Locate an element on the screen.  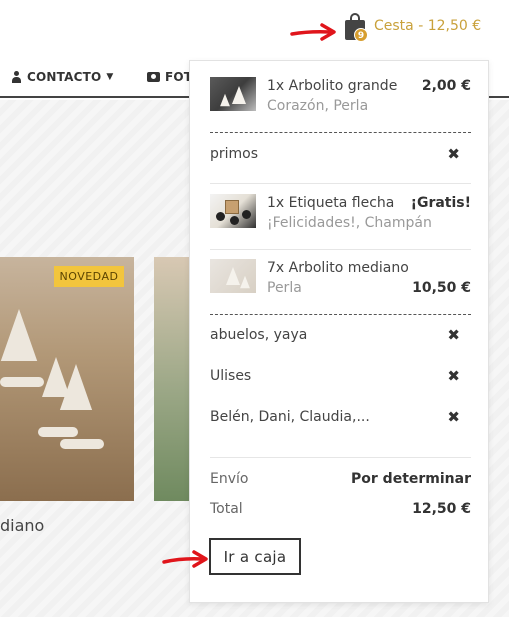
total-value: 12,50 € is located at coordinates (441, 509).